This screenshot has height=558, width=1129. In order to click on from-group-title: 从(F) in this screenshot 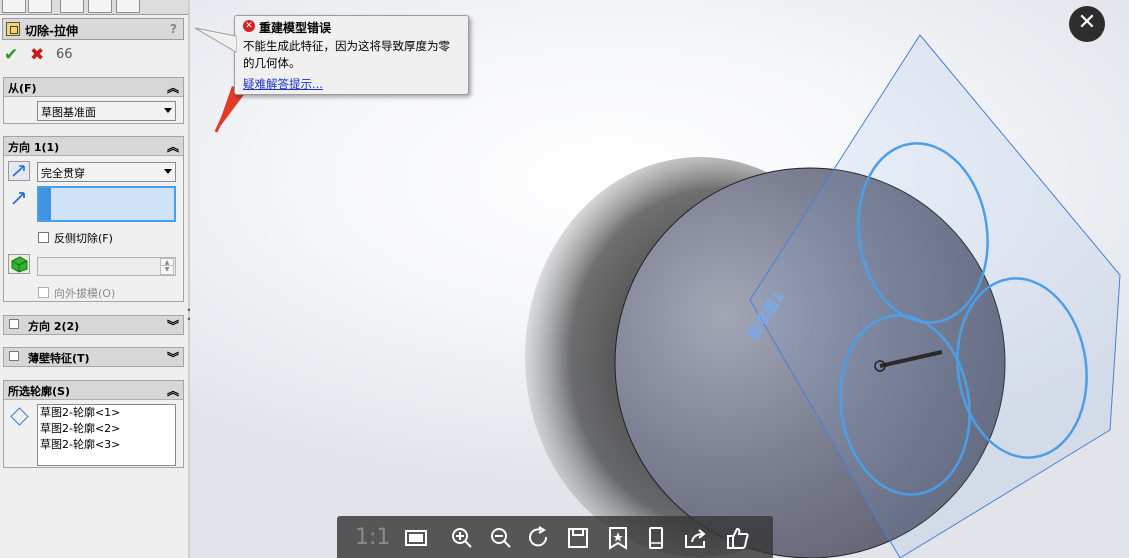, I will do `click(22, 88)`.